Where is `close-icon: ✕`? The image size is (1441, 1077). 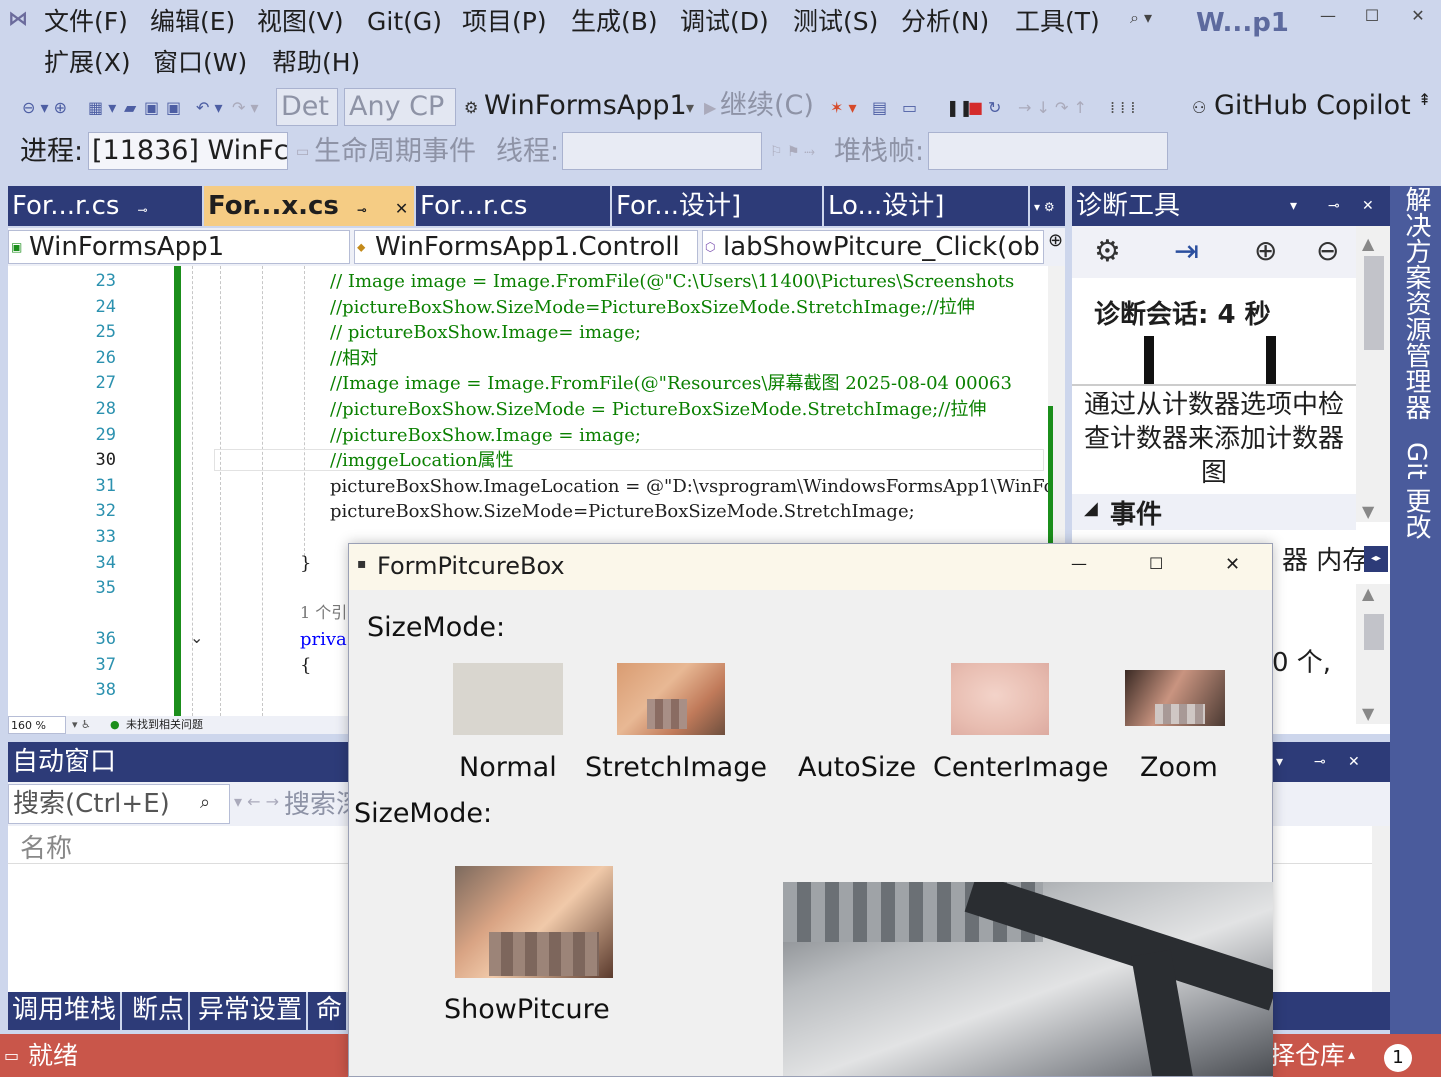 close-icon: ✕ is located at coordinates (1418, 18).